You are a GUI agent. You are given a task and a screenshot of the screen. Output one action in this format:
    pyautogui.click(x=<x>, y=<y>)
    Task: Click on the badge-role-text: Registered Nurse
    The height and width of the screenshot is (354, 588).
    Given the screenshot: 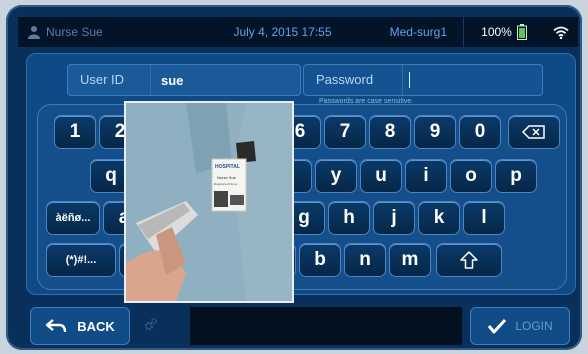 What is the action you would take?
    pyautogui.click(x=226, y=184)
    